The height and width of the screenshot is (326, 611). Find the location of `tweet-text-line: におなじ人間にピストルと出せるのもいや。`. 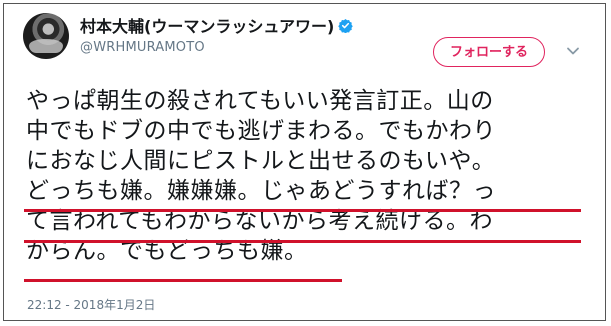

tweet-text-line: におなじ人間にピストルと出せるのもいや。 is located at coordinates (261, 161).